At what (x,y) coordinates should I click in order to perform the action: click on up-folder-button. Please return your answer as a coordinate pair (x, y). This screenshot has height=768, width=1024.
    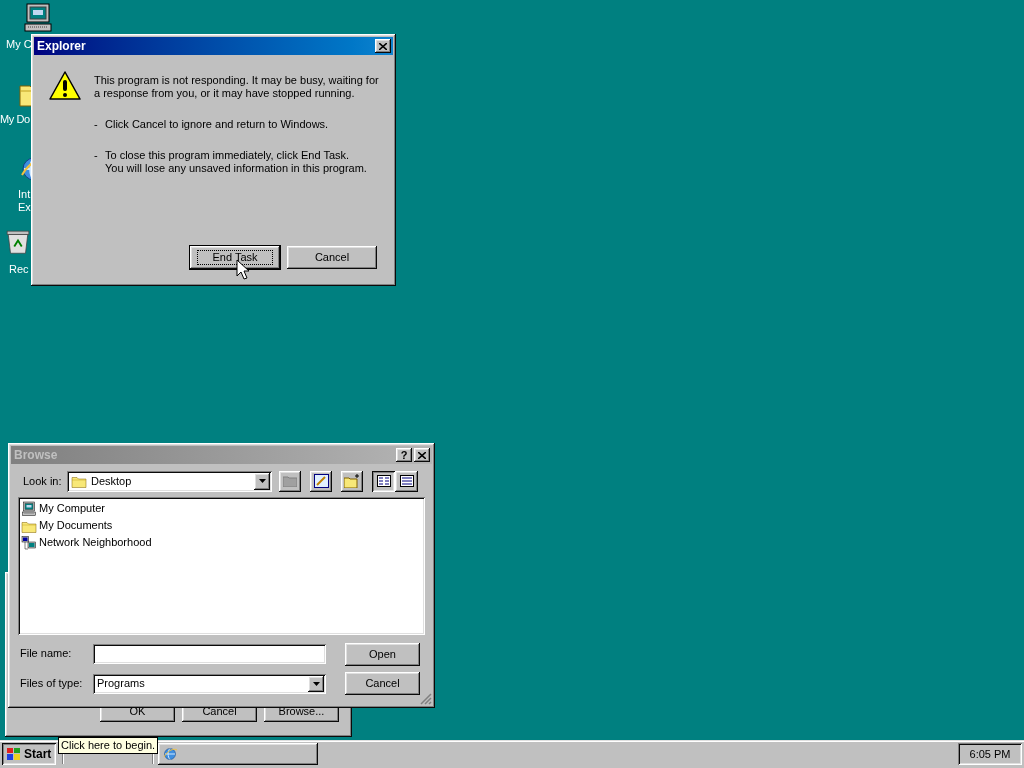
    Looking at the image, I should click on (290, 481).